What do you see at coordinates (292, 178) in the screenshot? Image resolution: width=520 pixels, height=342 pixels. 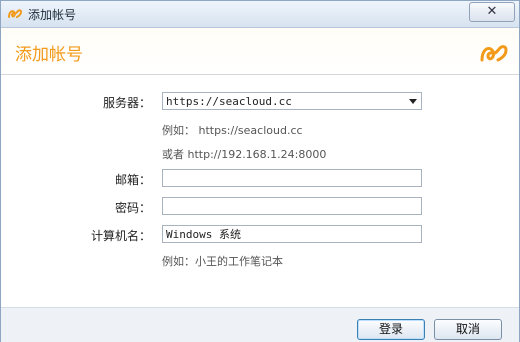 I see `email-field` at bounding box center [292, 178].